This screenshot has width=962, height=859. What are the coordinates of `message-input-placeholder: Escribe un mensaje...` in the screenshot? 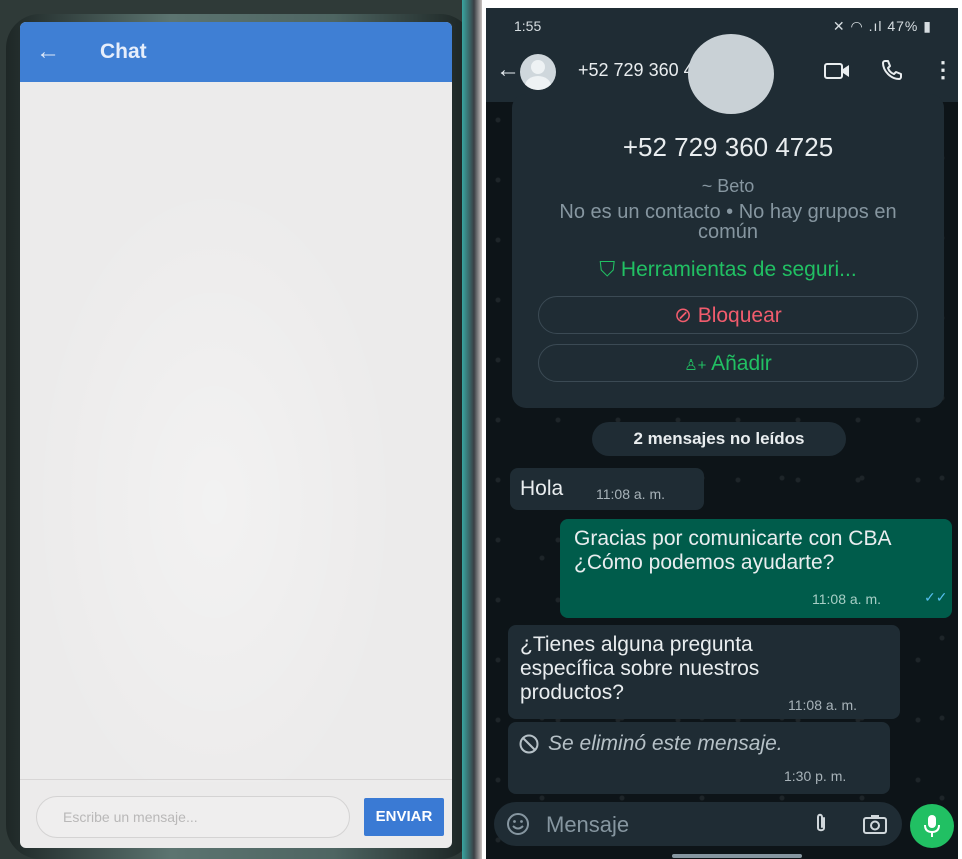 It's located at (130, 817).